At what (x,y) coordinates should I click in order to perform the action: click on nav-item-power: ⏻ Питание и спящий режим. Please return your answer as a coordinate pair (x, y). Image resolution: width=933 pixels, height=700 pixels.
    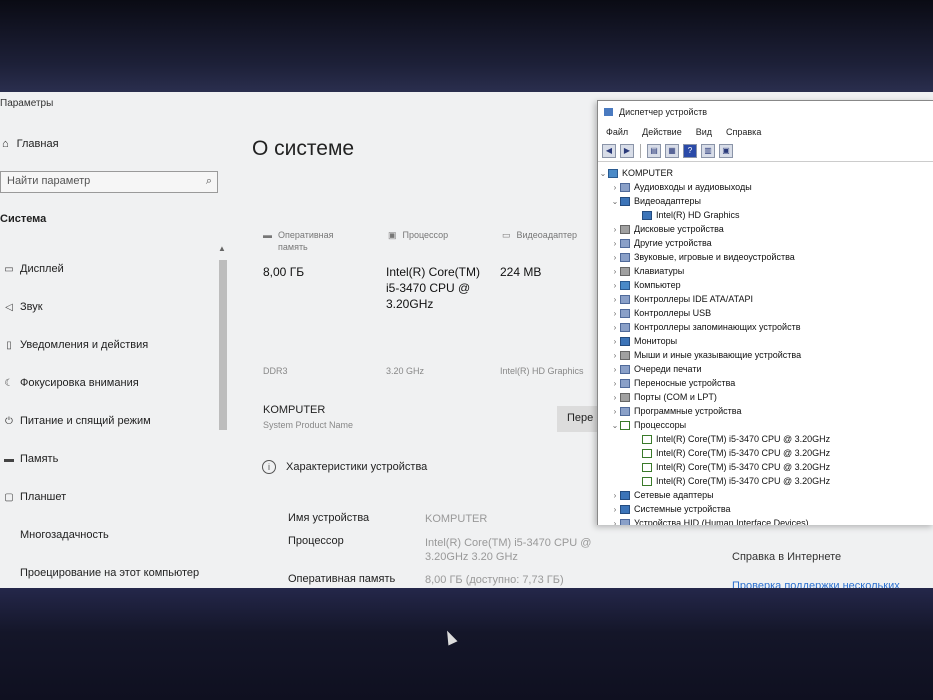
    Looking at the image, I should click on (107, 421).